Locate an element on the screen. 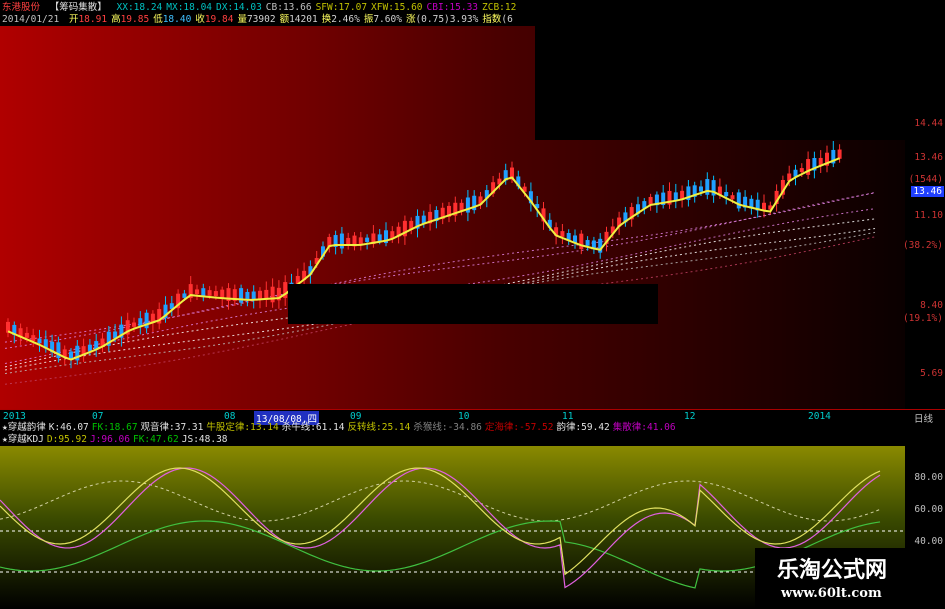 This screenshot has height=609, width=945. ohlc-value: 18.40 is located at coordinates (177, 19).